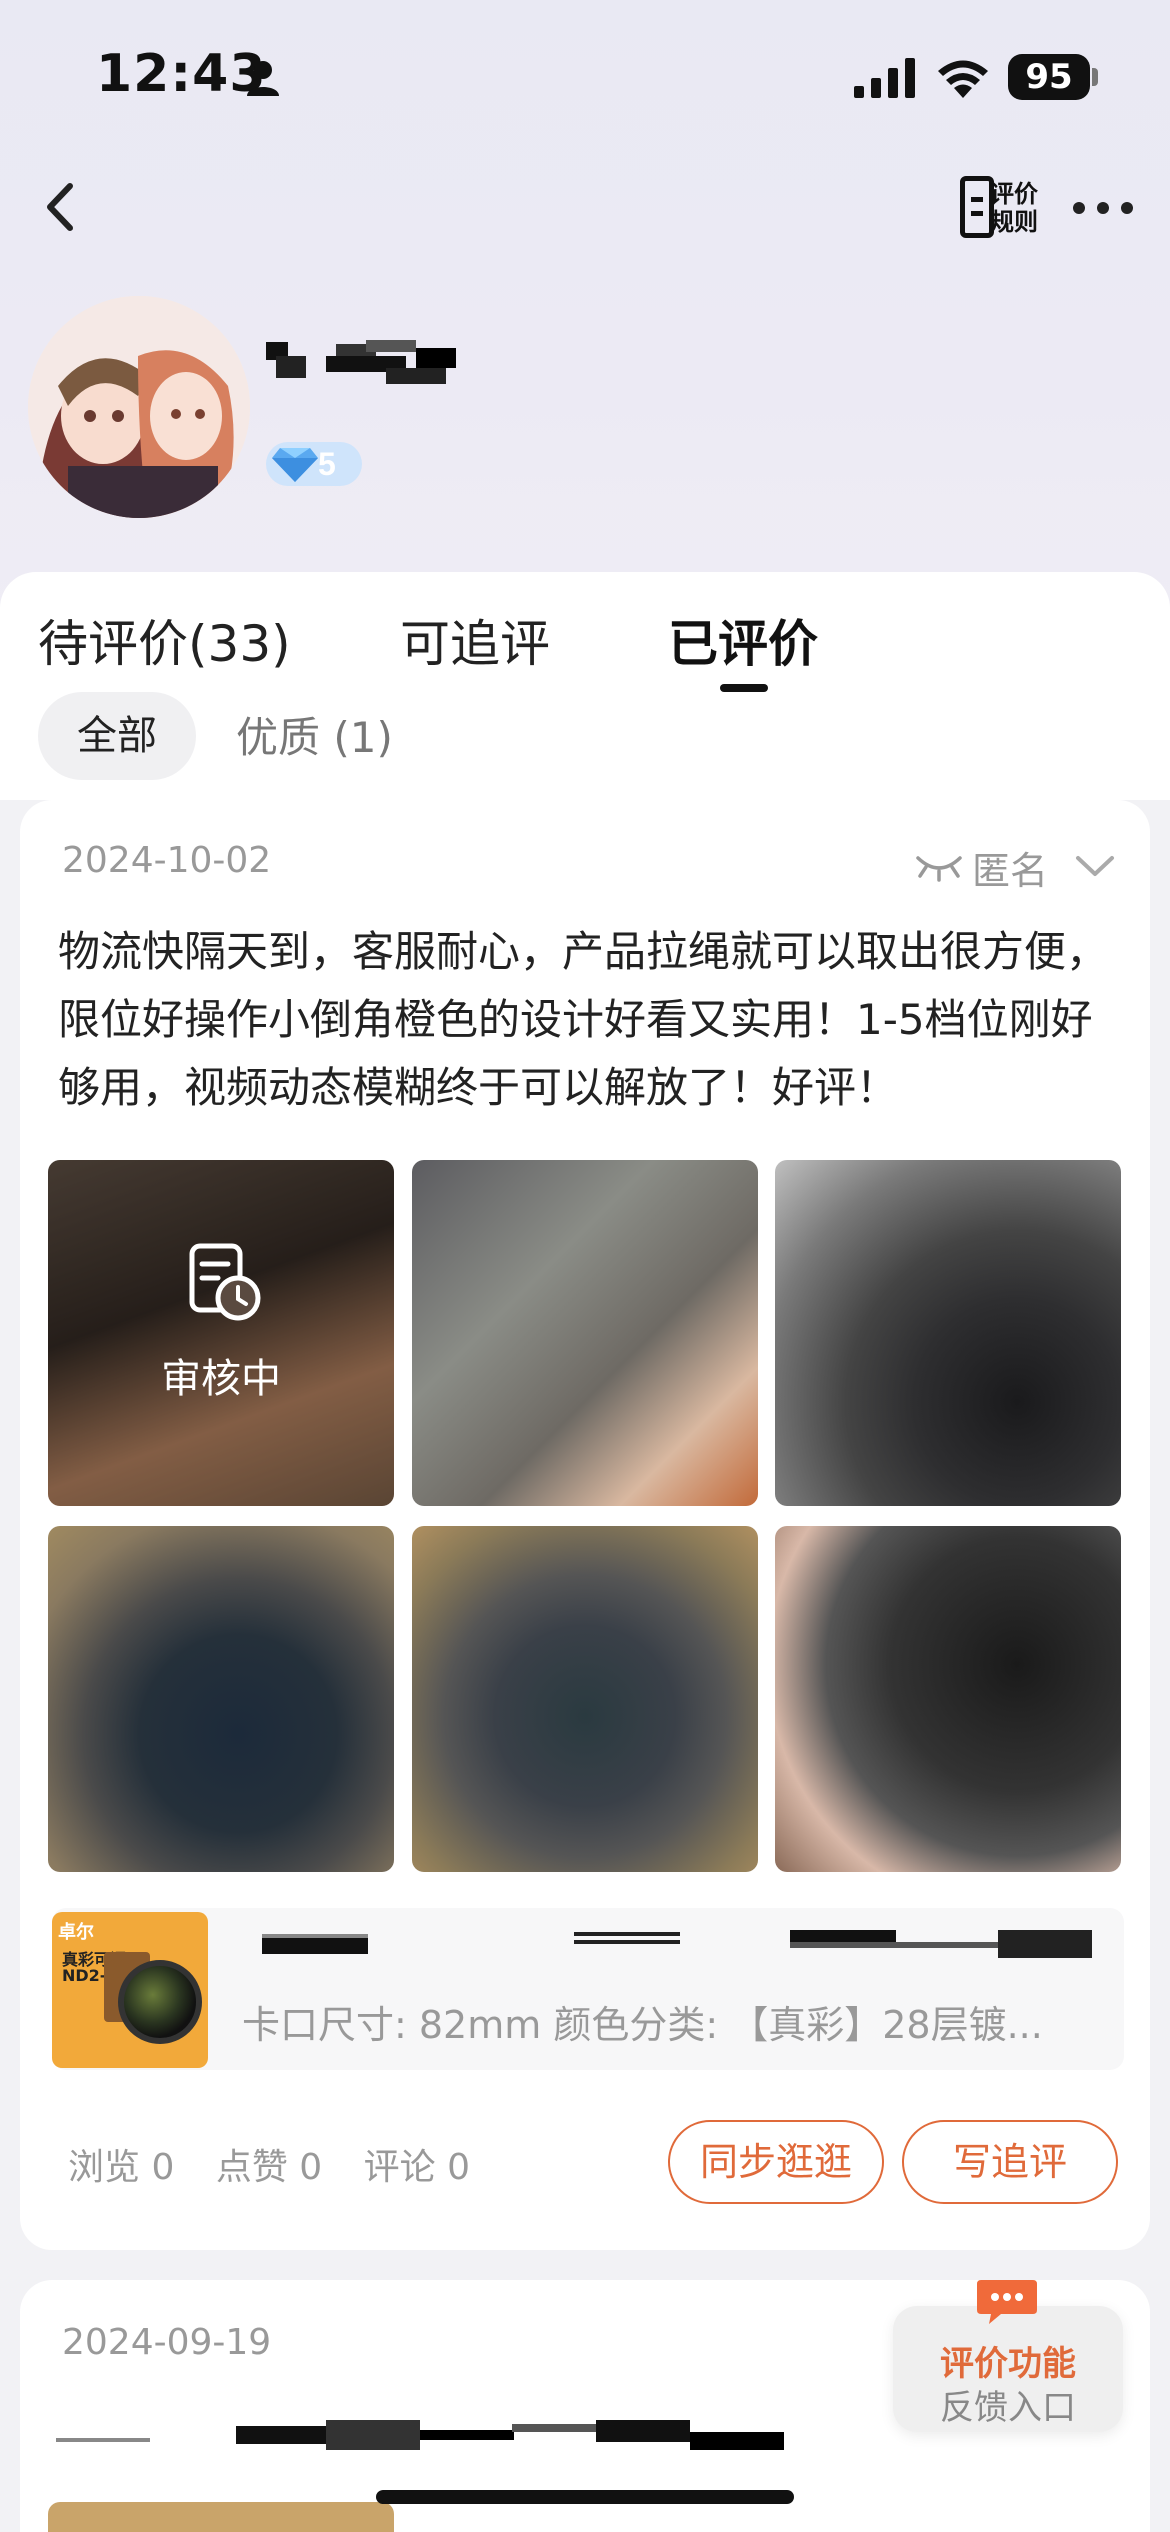  What do you see at coordinates (475, 640) in the screenshot?
I see `tab-follow-up: 可追评` at bounding box center [475, 640].